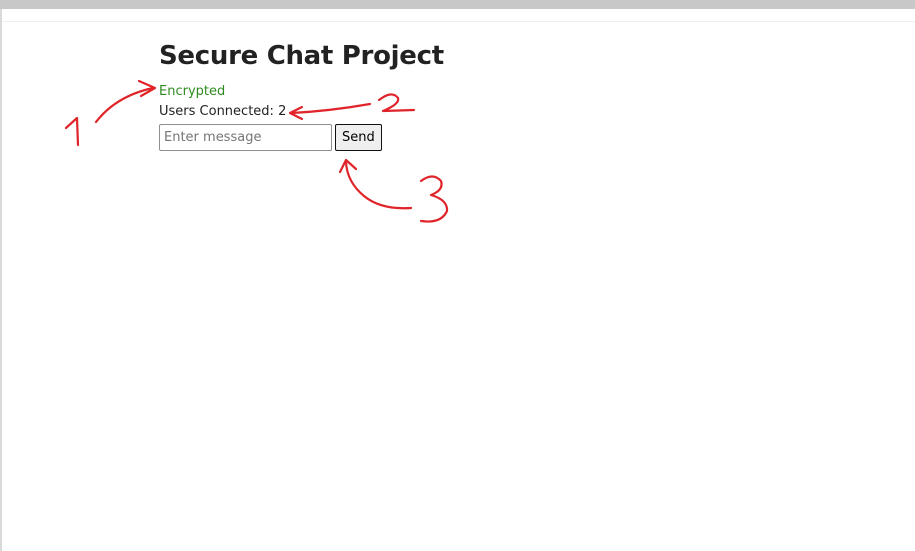 This screenshot has height=551, width=915. I want to click on page-top-strip, so click(457, 15).